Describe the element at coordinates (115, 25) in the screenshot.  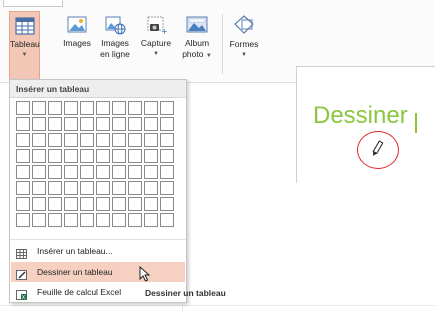
I see `online-pictures-icon` at that location.